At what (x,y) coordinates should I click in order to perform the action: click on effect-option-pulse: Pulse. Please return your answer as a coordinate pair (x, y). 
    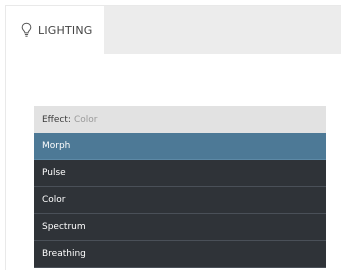
    Looking at the image, I should click on (180, 173).